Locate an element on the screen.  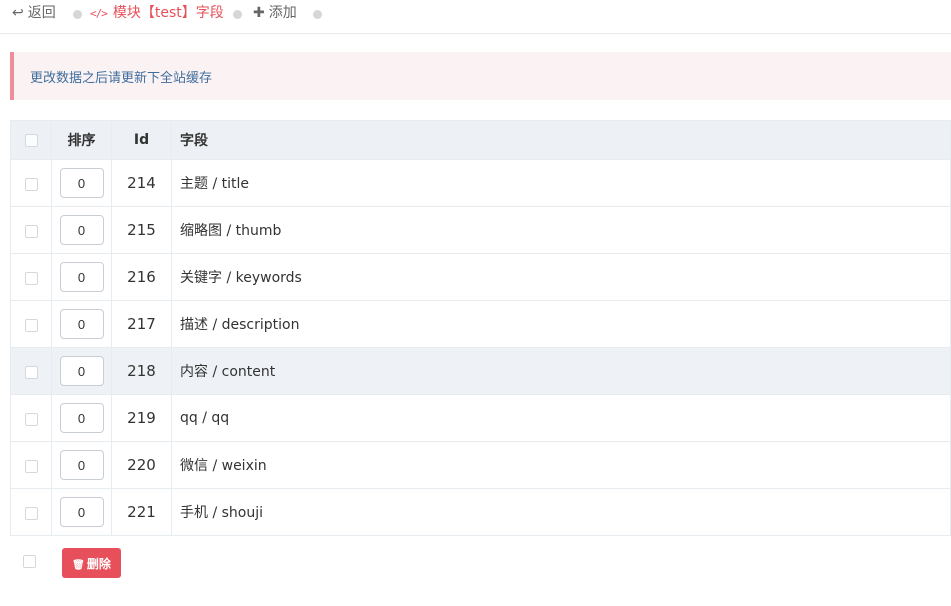
alert-text: 更改数据之后请更新下全站缓存 is located at coordinates (121, 78).